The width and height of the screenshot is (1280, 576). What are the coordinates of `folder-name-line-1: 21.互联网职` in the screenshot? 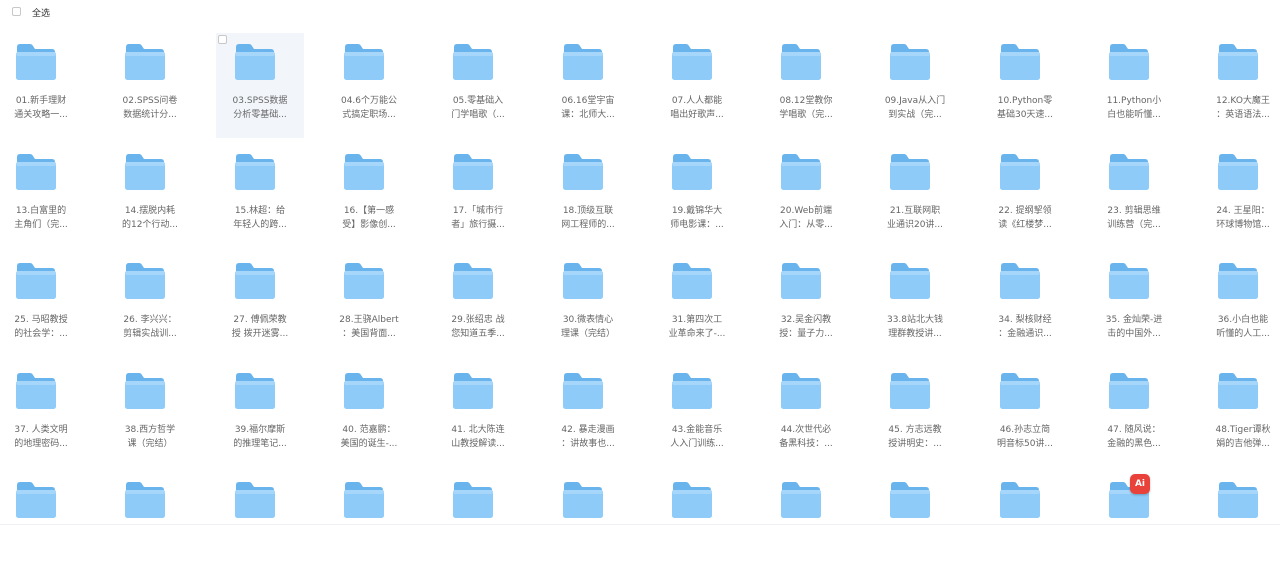 It's located at (915, 211).